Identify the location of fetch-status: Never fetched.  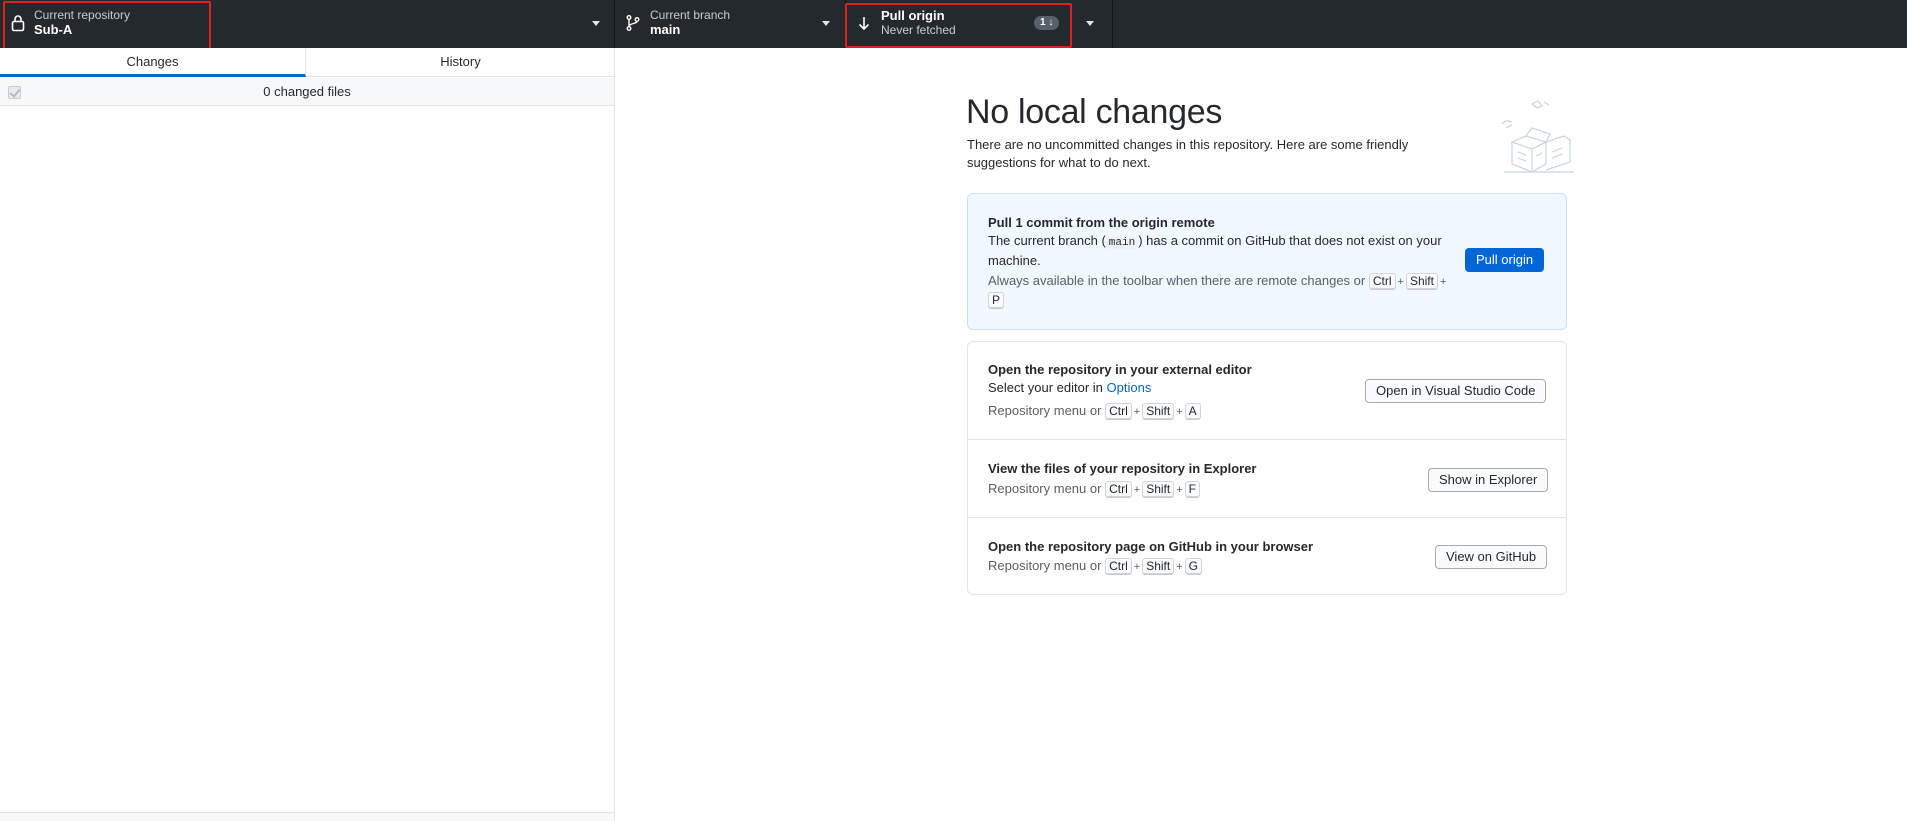
(918, 30).